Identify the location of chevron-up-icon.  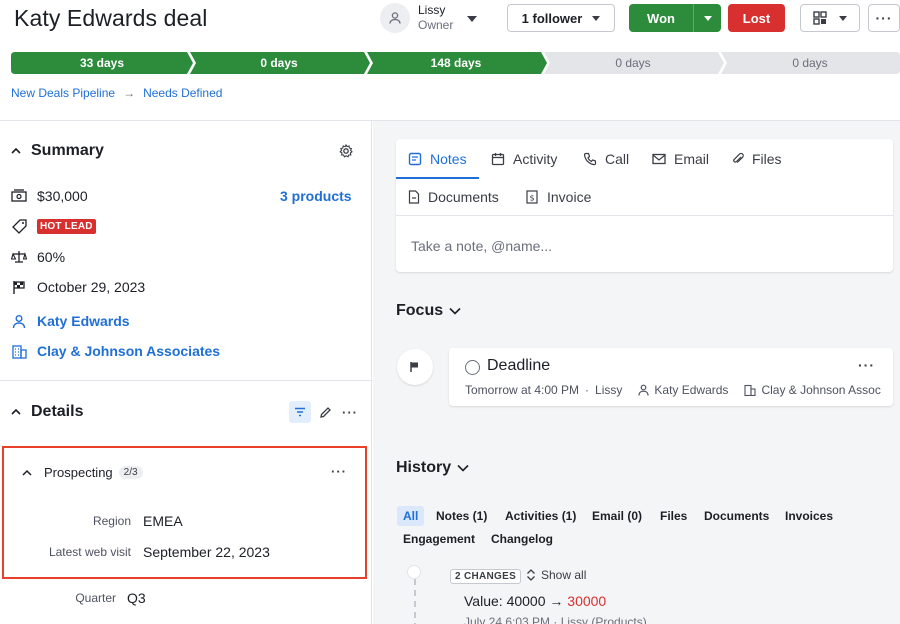
(16, 411).